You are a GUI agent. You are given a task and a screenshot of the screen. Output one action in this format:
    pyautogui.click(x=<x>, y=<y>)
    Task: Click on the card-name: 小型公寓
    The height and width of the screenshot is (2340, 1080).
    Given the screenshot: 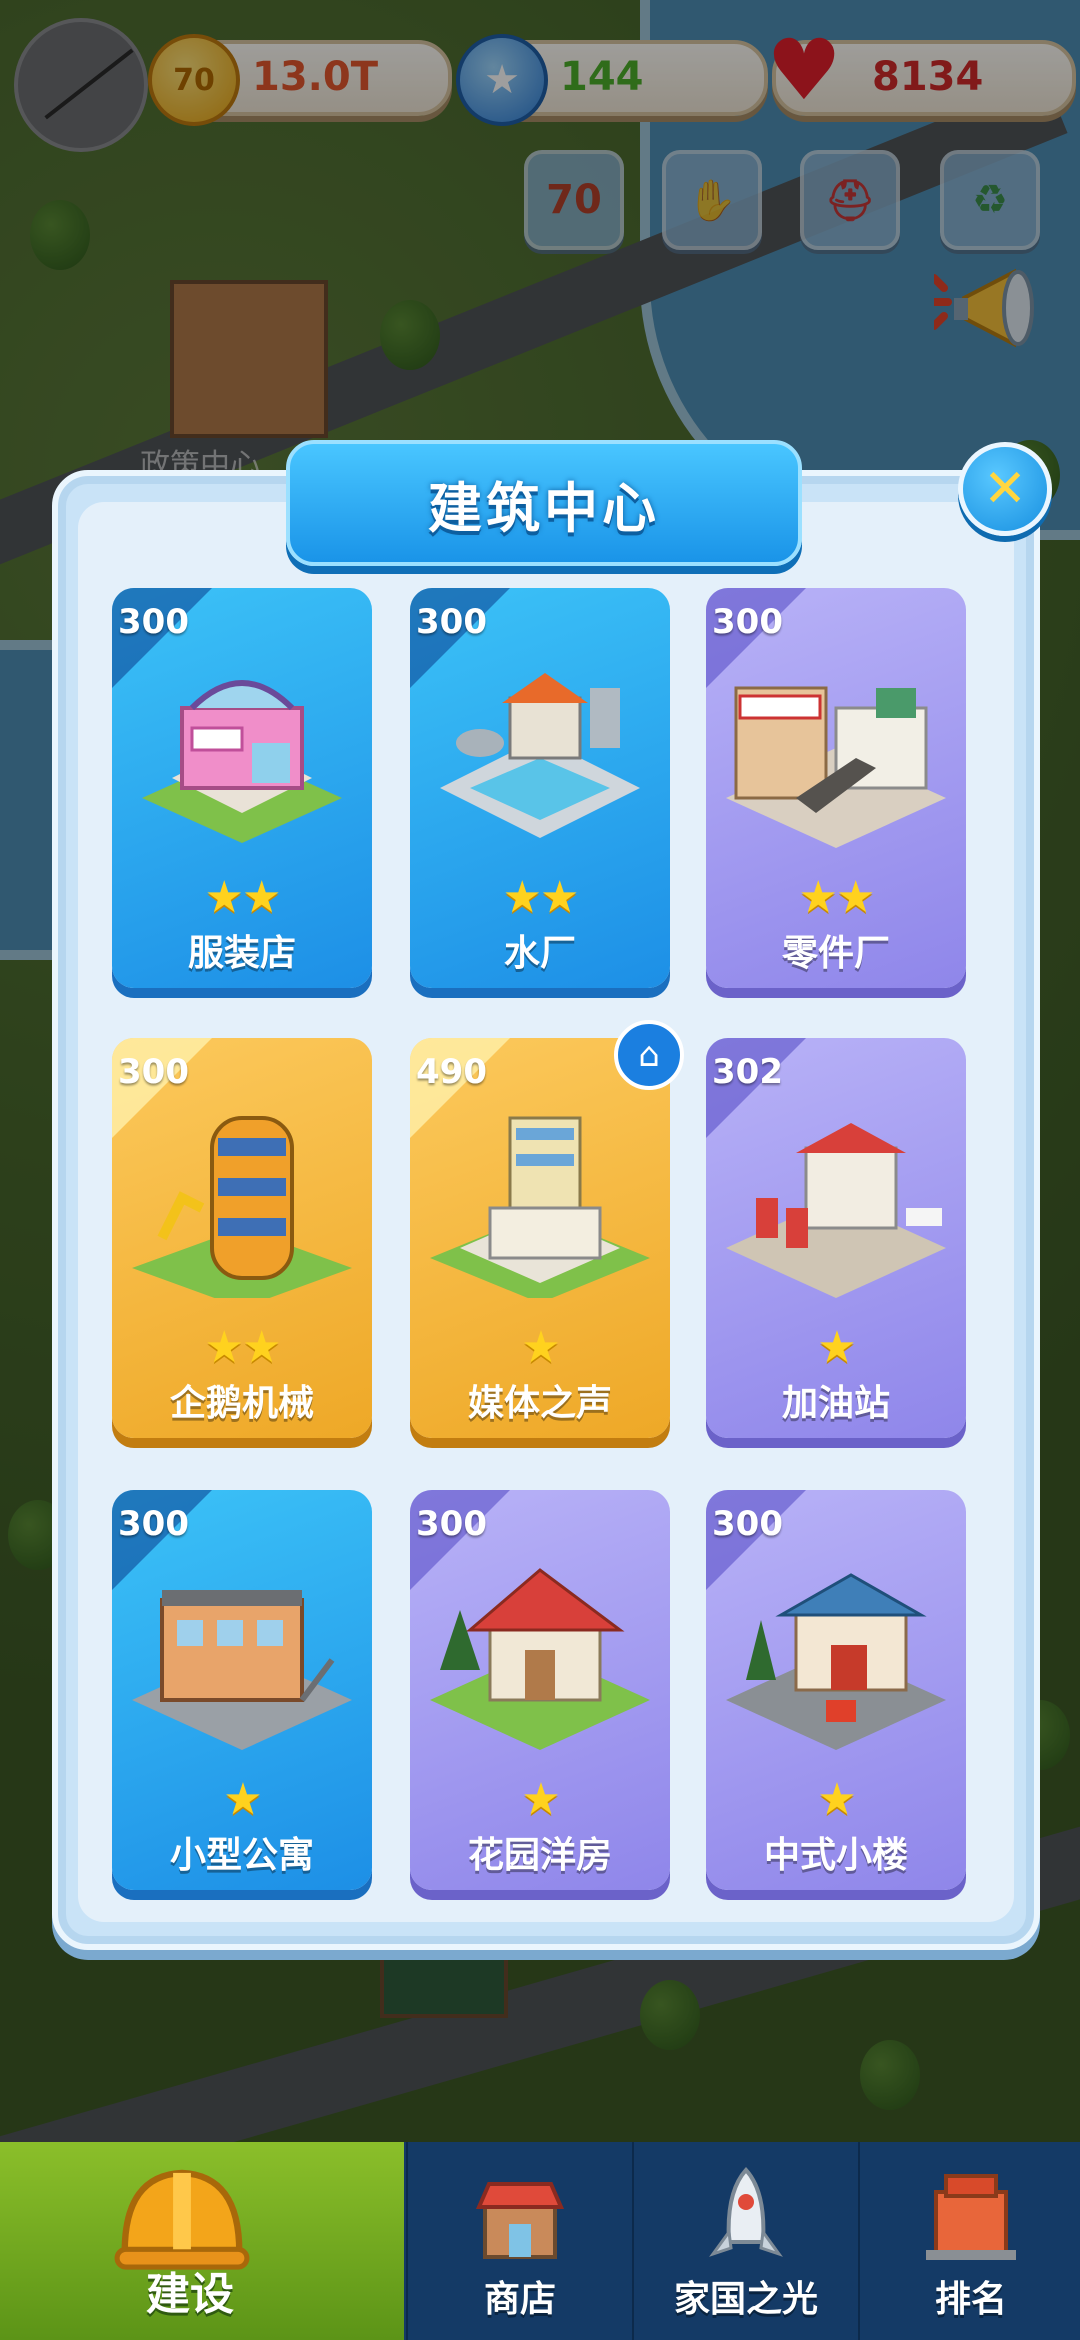 What is the action you would take?
    pyautogui.click(x=241, y=1855)
    